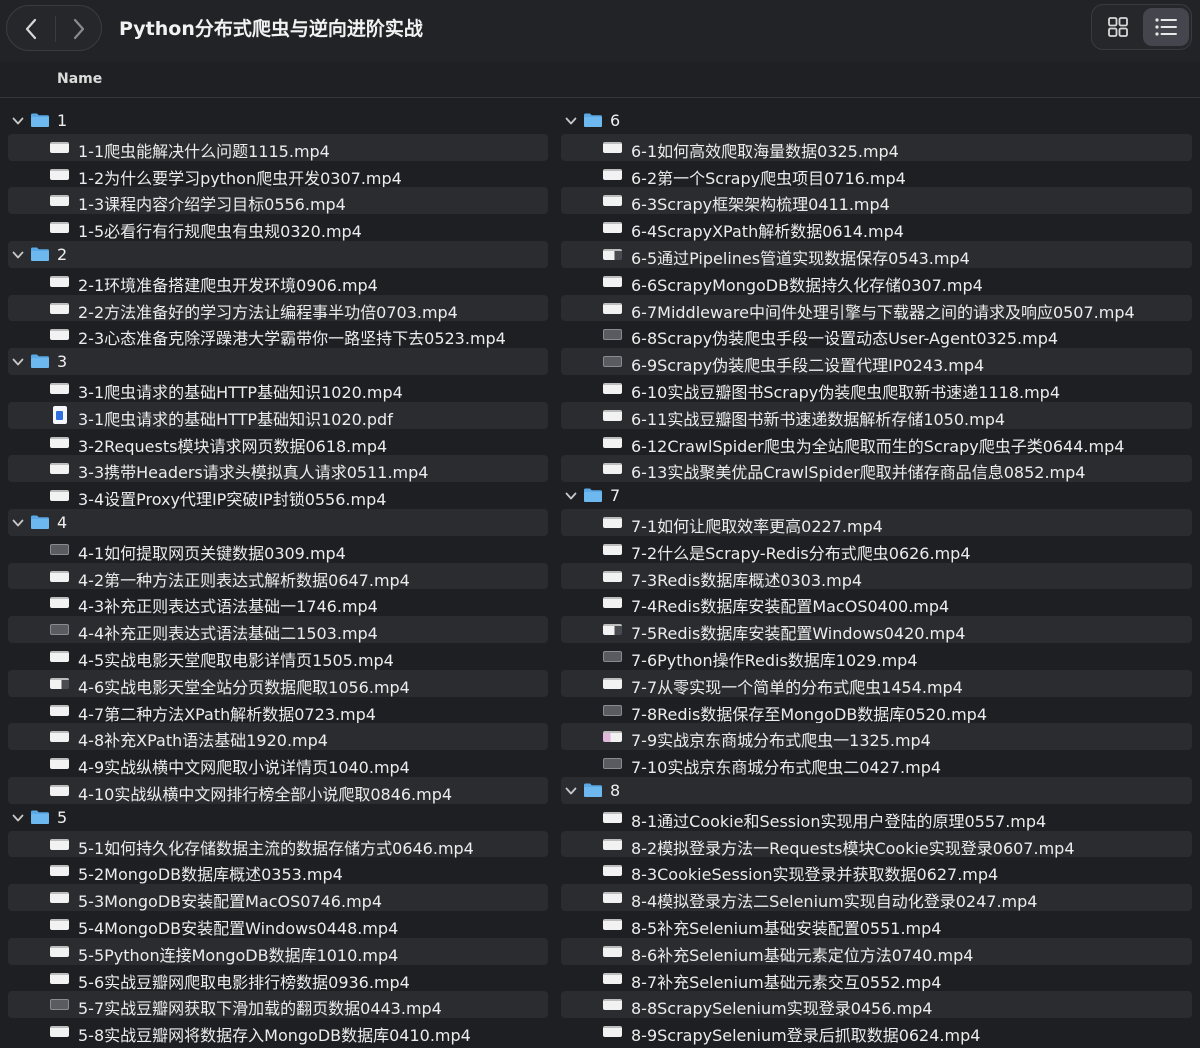 The height and width of the screenshot is (1048, 1200). What do you see at coordinates (876, 388) in the screenshot?
I see `file-row: 6-10实战豆瓣图书Scrapy伪装爬虫爬取新书速递1118.mp4` at bounding box center [876, 388].